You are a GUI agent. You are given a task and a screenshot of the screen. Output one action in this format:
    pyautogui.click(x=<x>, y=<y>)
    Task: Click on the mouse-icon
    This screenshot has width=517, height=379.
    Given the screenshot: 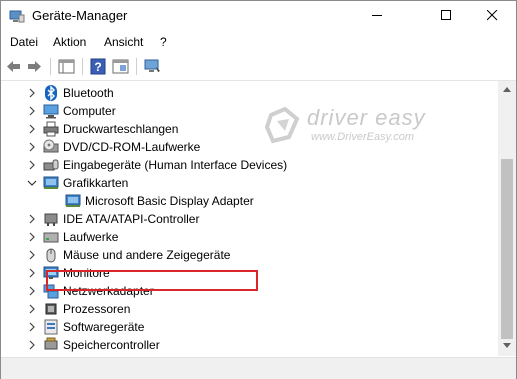 What is the action you would take?
    pyautogui.click(x=51, y=255)
    